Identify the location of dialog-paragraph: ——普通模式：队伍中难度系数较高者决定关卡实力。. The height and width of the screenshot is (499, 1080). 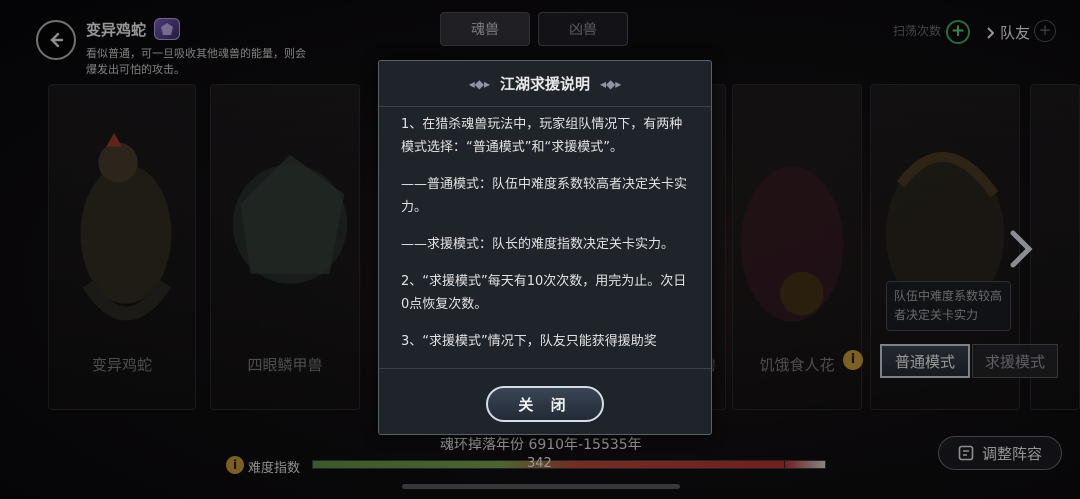
(544, 196).